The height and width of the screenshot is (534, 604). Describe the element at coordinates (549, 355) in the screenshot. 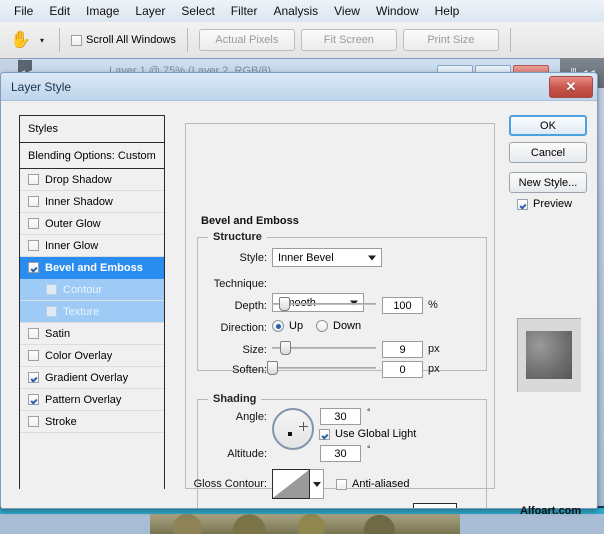

I see `preview-thumbnail` at that location.